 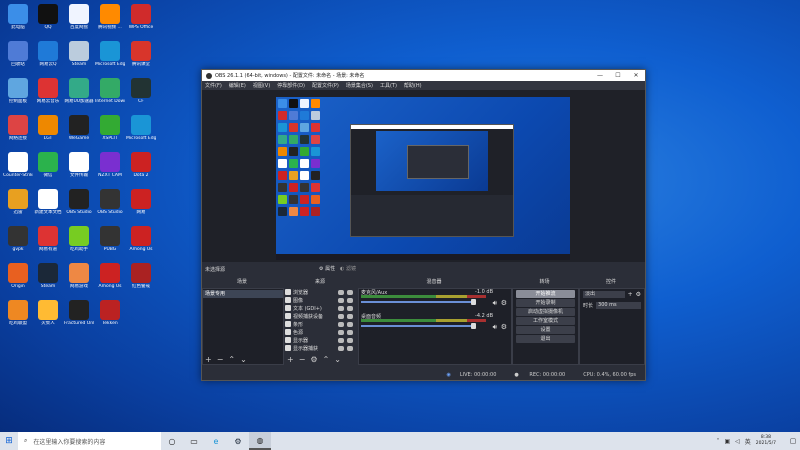 I want to click on edge-icon: e, so click(x=216, y=441).